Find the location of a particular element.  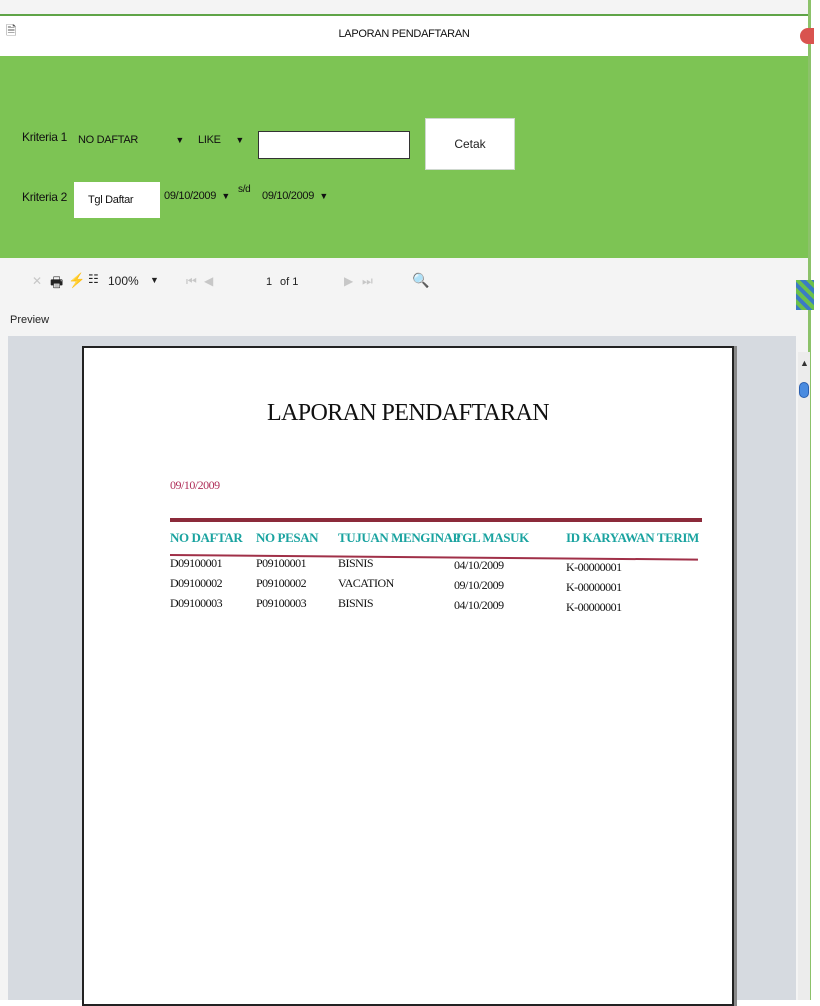

table-cell: D09100002 is located at coordinates (196, 583).